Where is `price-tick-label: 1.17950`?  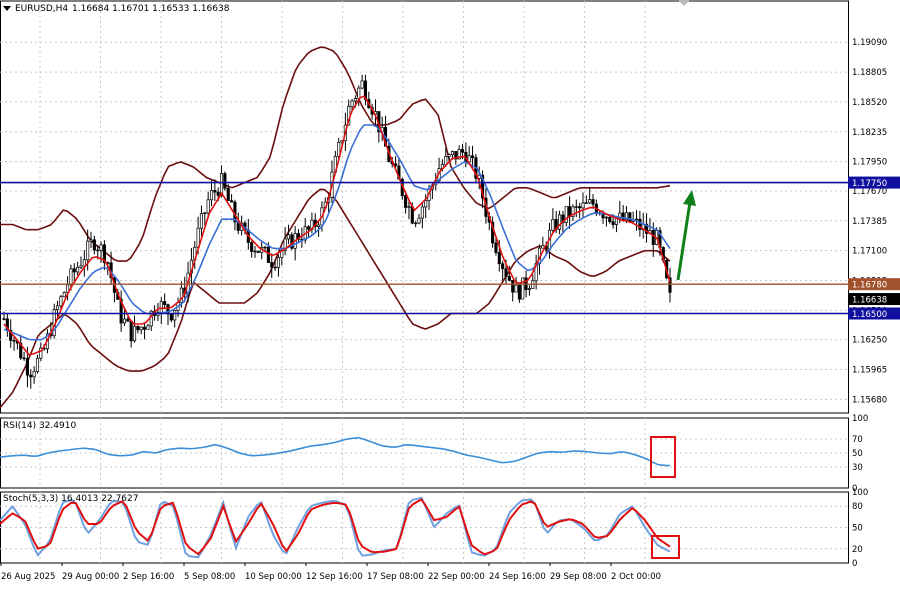 price-tick-label: 1.17950 is located at coordinates (869, 163).